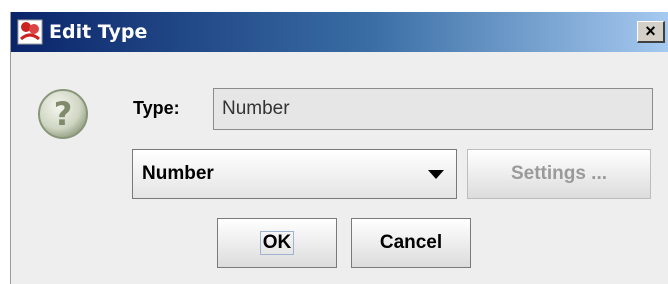  I want to click on window-title: Edit Type, so click(98, 32).